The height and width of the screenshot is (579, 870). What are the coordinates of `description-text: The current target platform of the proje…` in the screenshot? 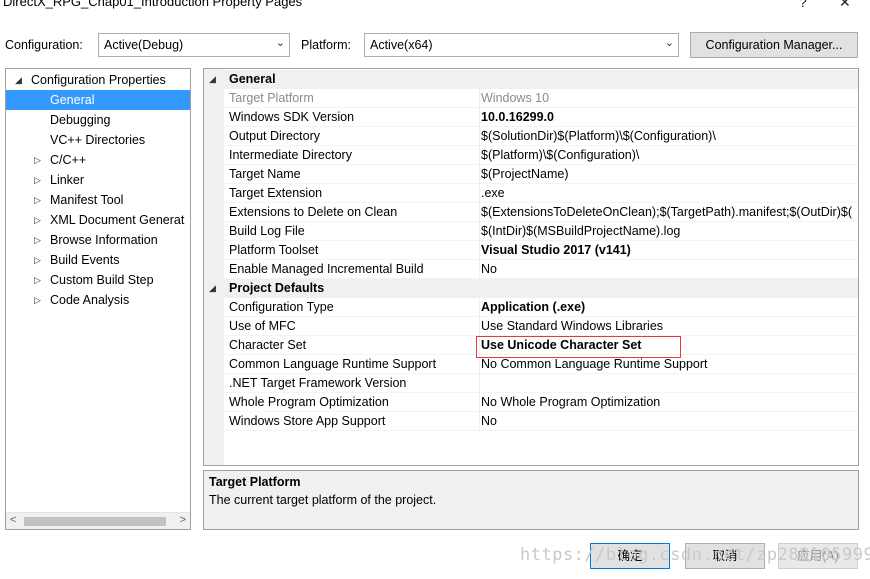 It's located at (323, 500).